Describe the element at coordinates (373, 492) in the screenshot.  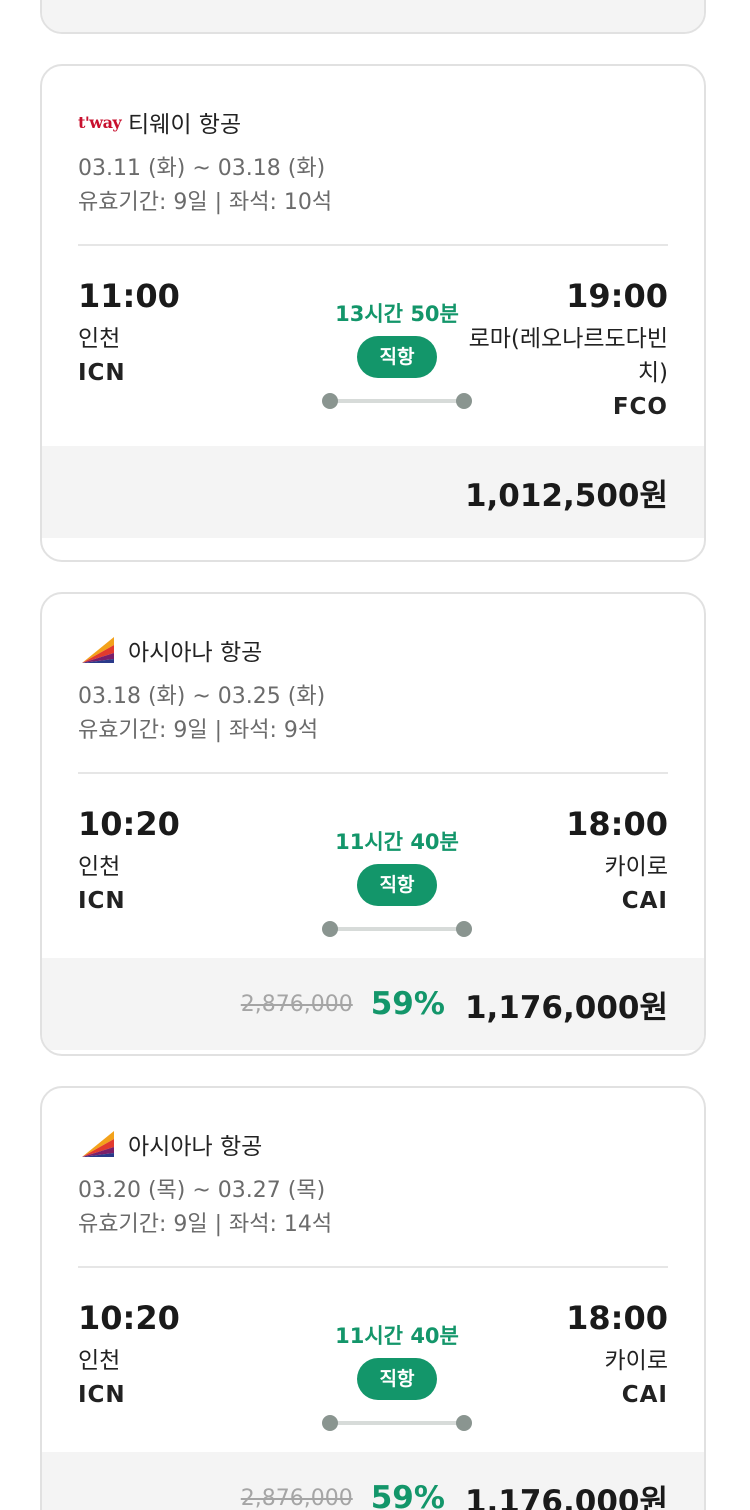
I see `price-bar: 1,012,500원` at that location.